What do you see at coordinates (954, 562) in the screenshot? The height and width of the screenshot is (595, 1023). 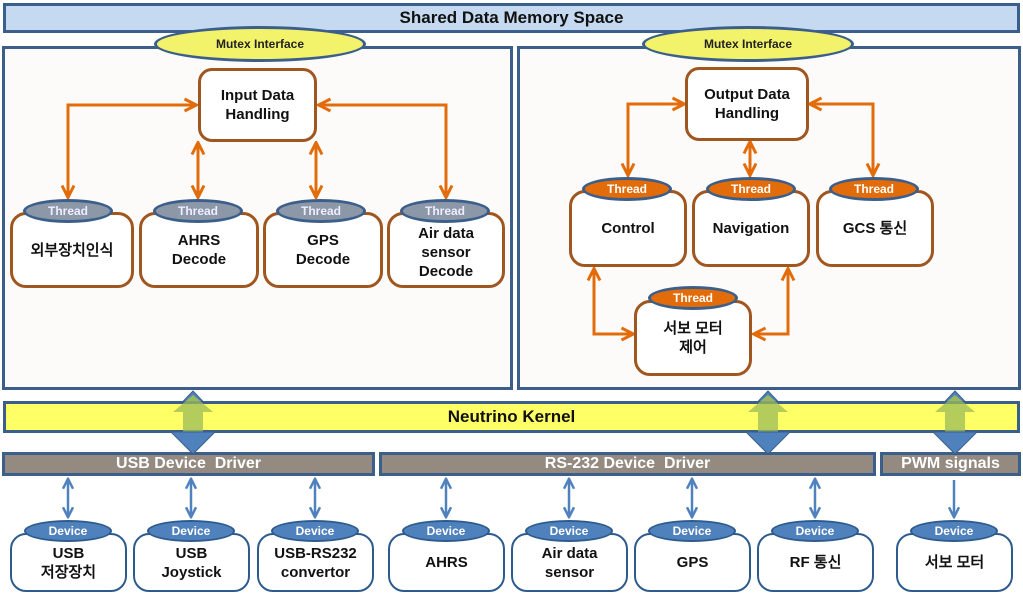 I see `device-label: 서보 모터` at bounding box center [954, 562].